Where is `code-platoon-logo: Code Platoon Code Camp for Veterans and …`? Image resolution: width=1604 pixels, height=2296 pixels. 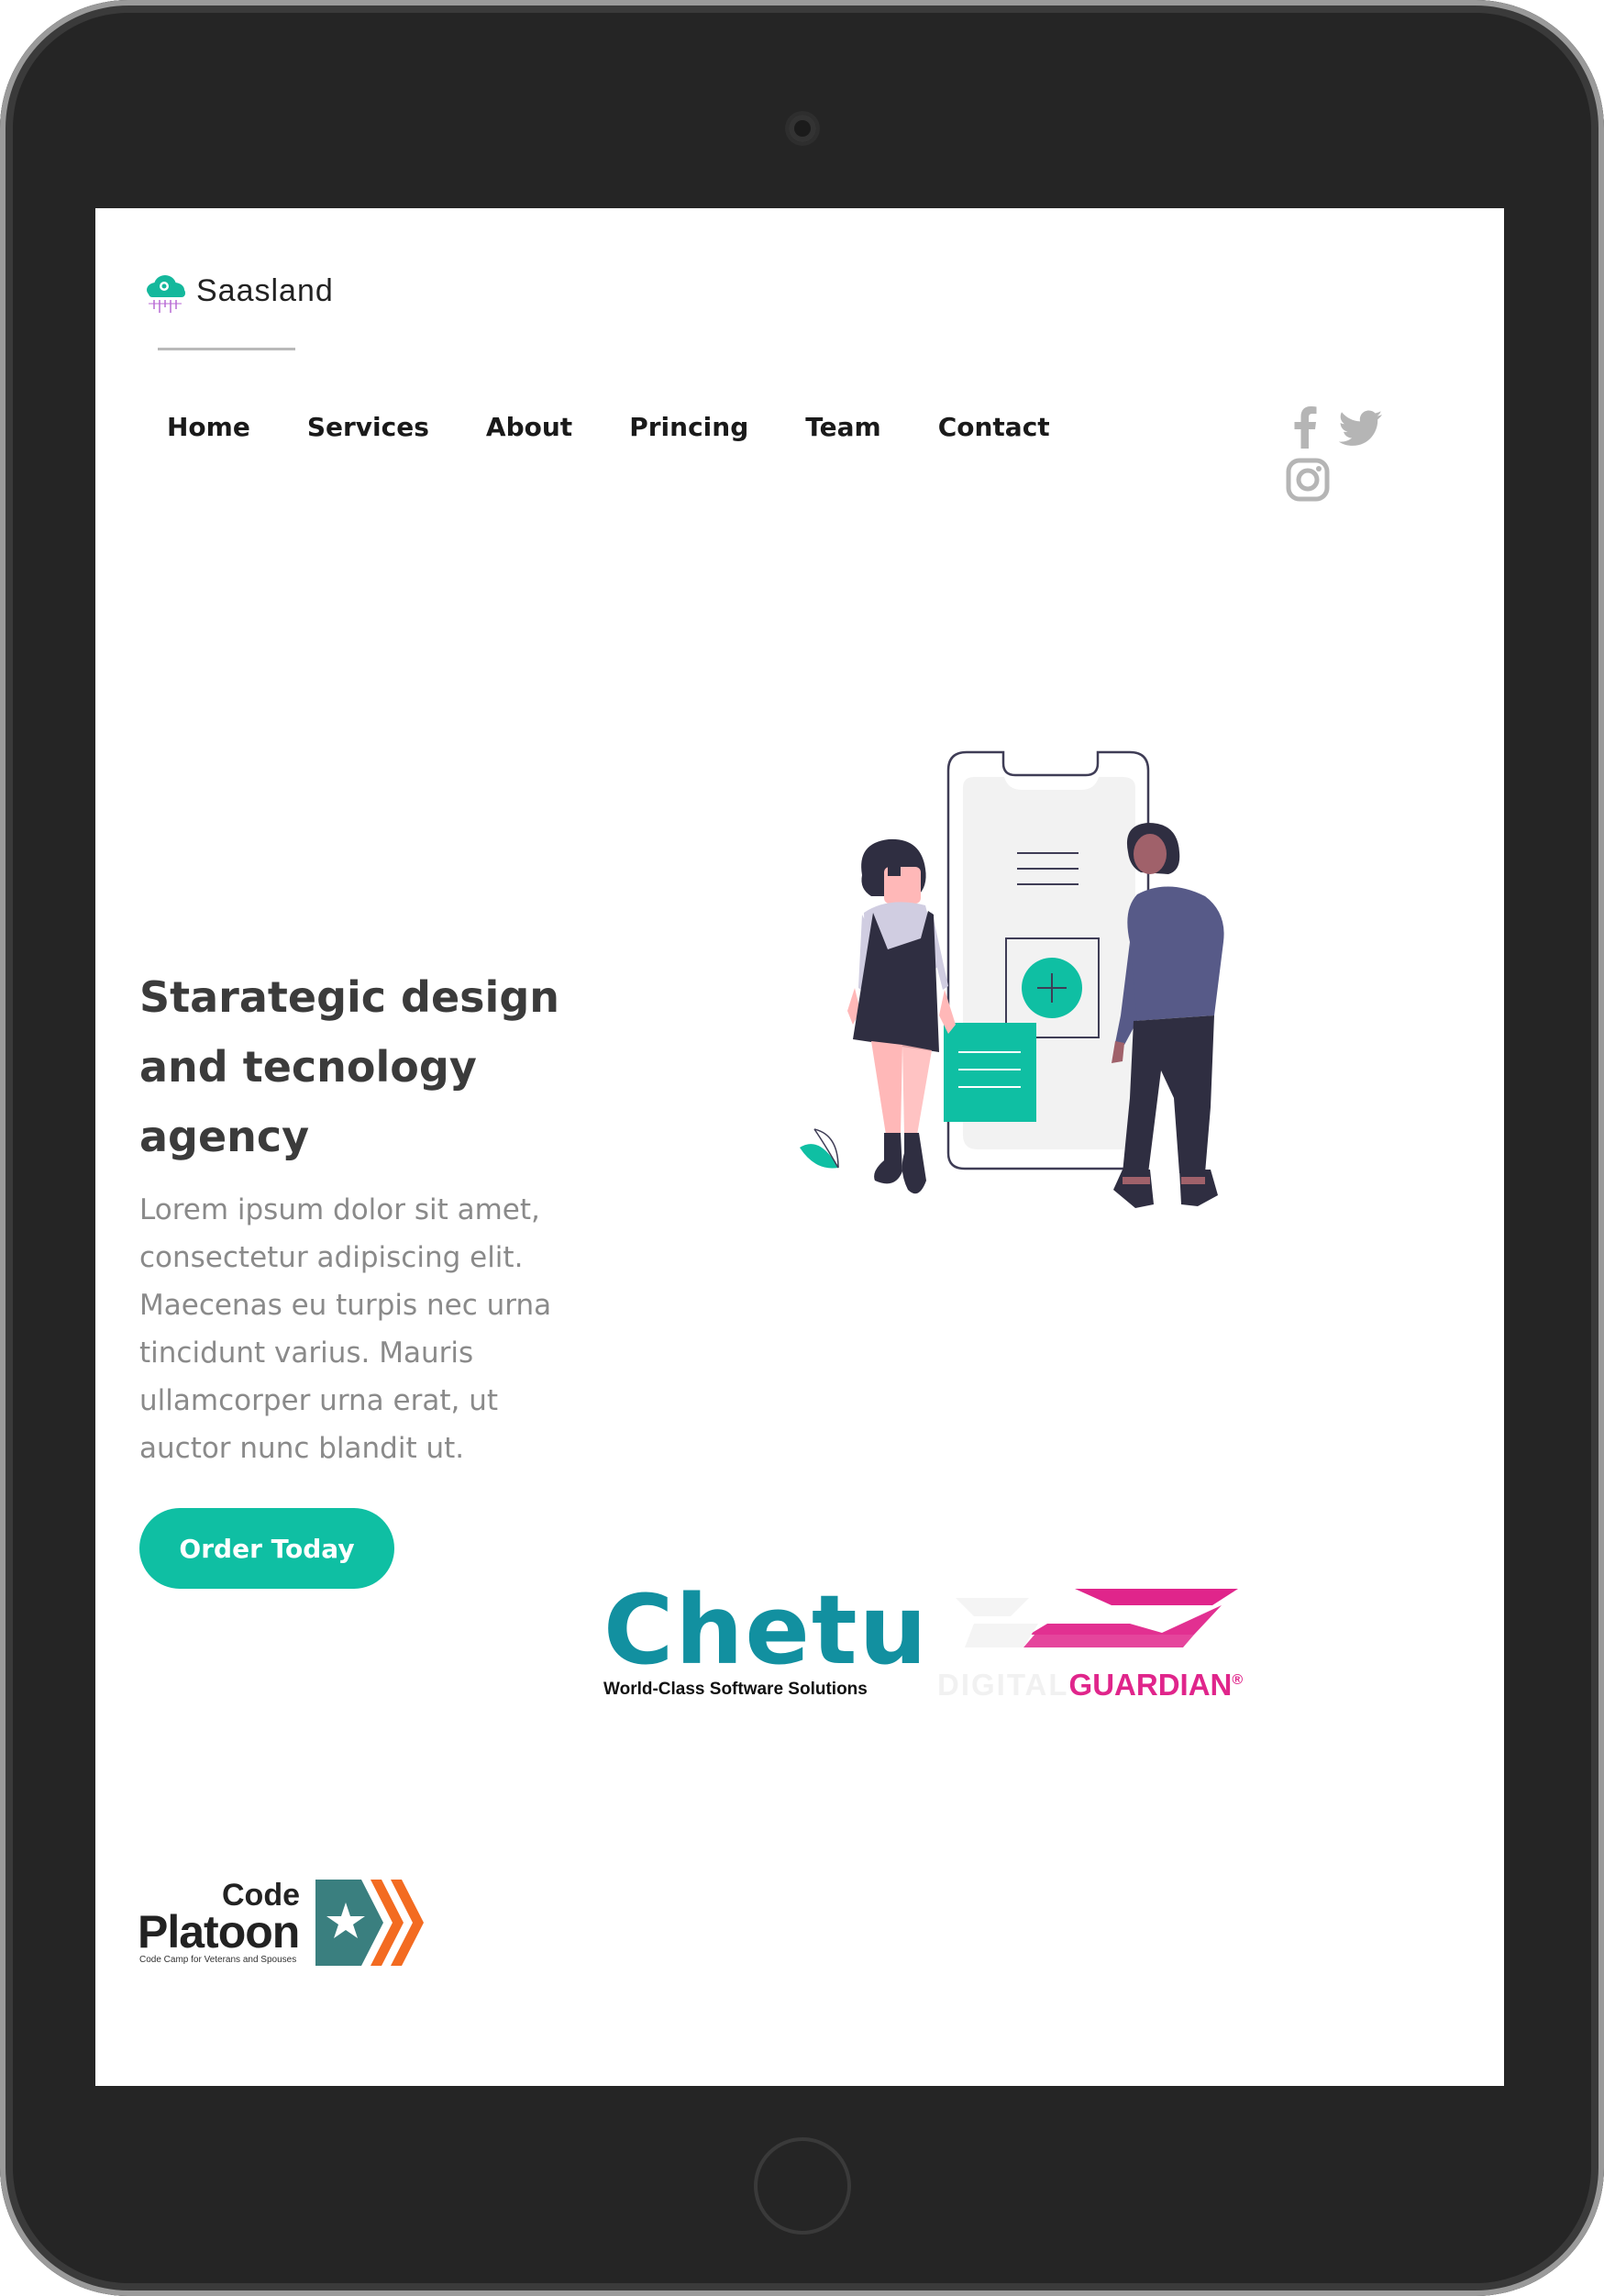 code-platoon-logo: Code Platoon Code Camp for Veterans and … is located at coordinates (284, 1923).